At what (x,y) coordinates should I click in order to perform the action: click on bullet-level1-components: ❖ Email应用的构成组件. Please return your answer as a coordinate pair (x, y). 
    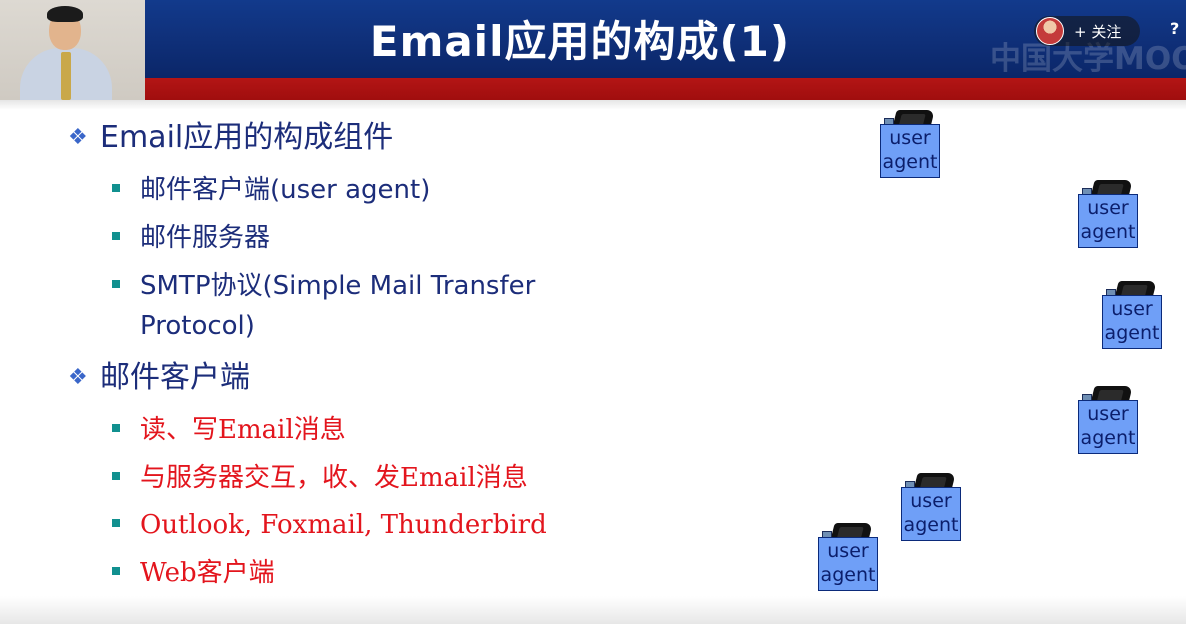
    Looking at the image, I should click on (230, 138).